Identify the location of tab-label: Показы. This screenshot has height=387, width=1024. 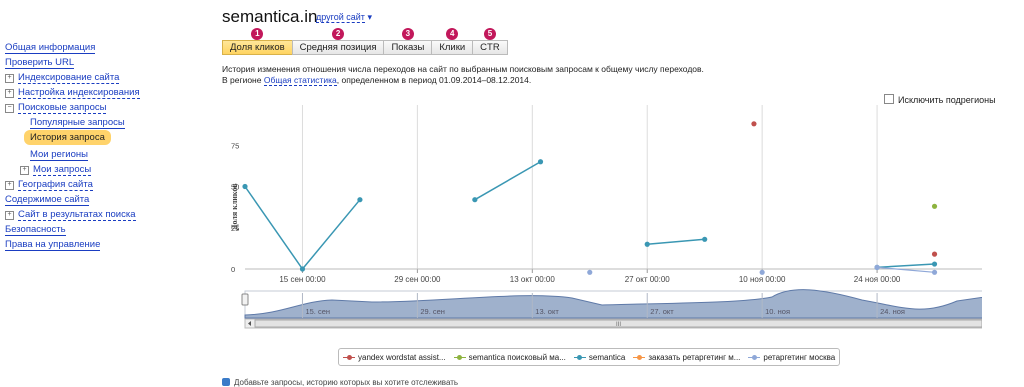
(408, 47).